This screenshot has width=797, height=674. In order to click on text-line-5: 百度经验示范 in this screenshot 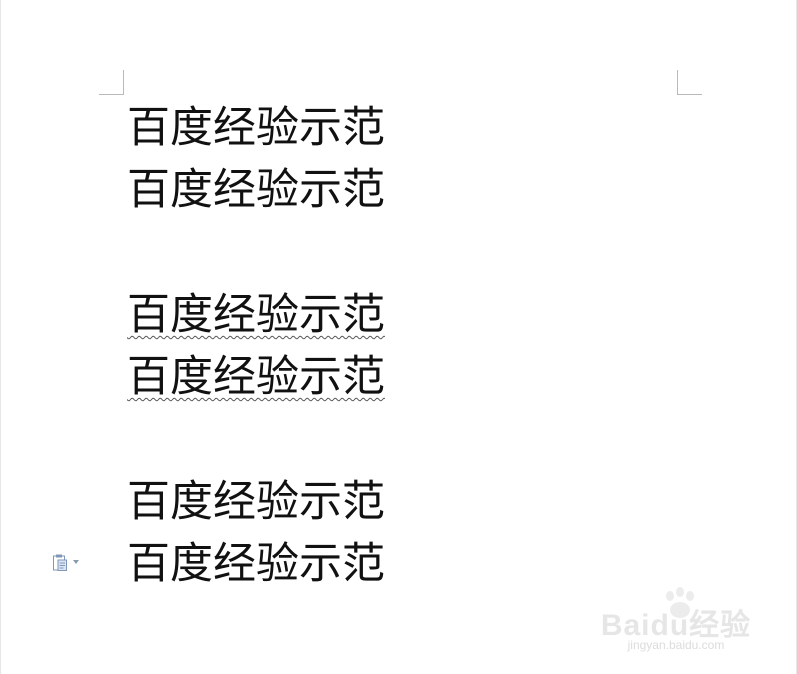, I will do `click(256, 502)`.